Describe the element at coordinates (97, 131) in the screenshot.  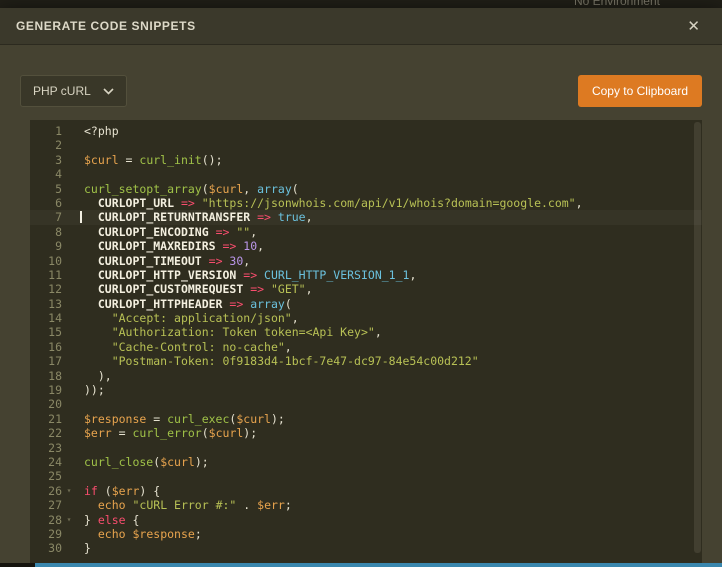
I see `code-text: <?php` at that location.